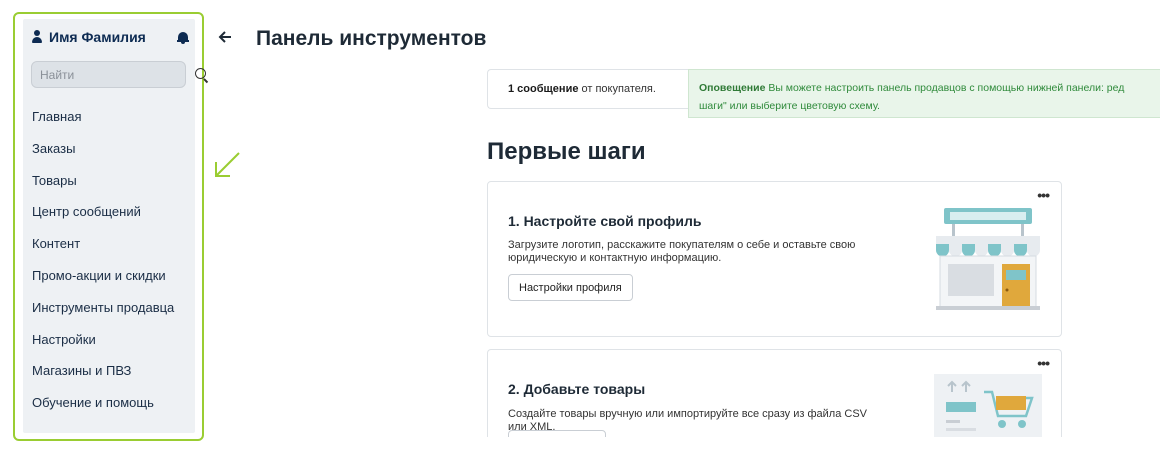 The width and height of the screenshot is (1160, 457). What do you see at coordinates (112, 348) in the screenshot?
I see `sidebar-item-settings: Настройки` at bounding box center [112, 348].